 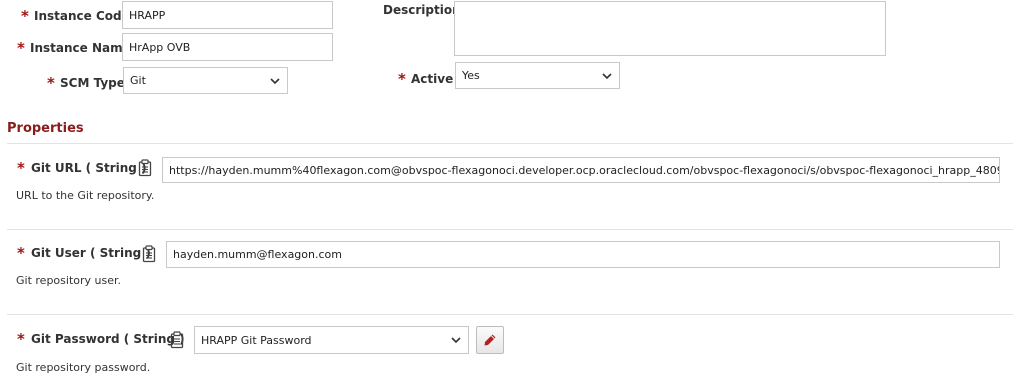 I want to click on instance-code-input: HRAPP, so click(x=227, y=15).